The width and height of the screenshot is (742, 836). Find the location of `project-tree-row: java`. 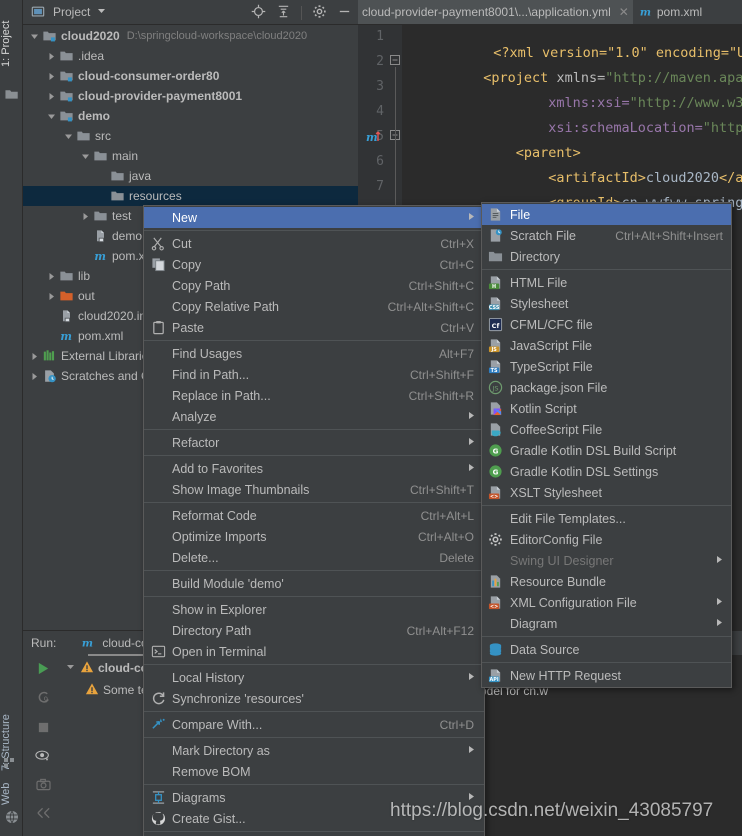

project-tree-row: java is located at coordinates (190, 176).